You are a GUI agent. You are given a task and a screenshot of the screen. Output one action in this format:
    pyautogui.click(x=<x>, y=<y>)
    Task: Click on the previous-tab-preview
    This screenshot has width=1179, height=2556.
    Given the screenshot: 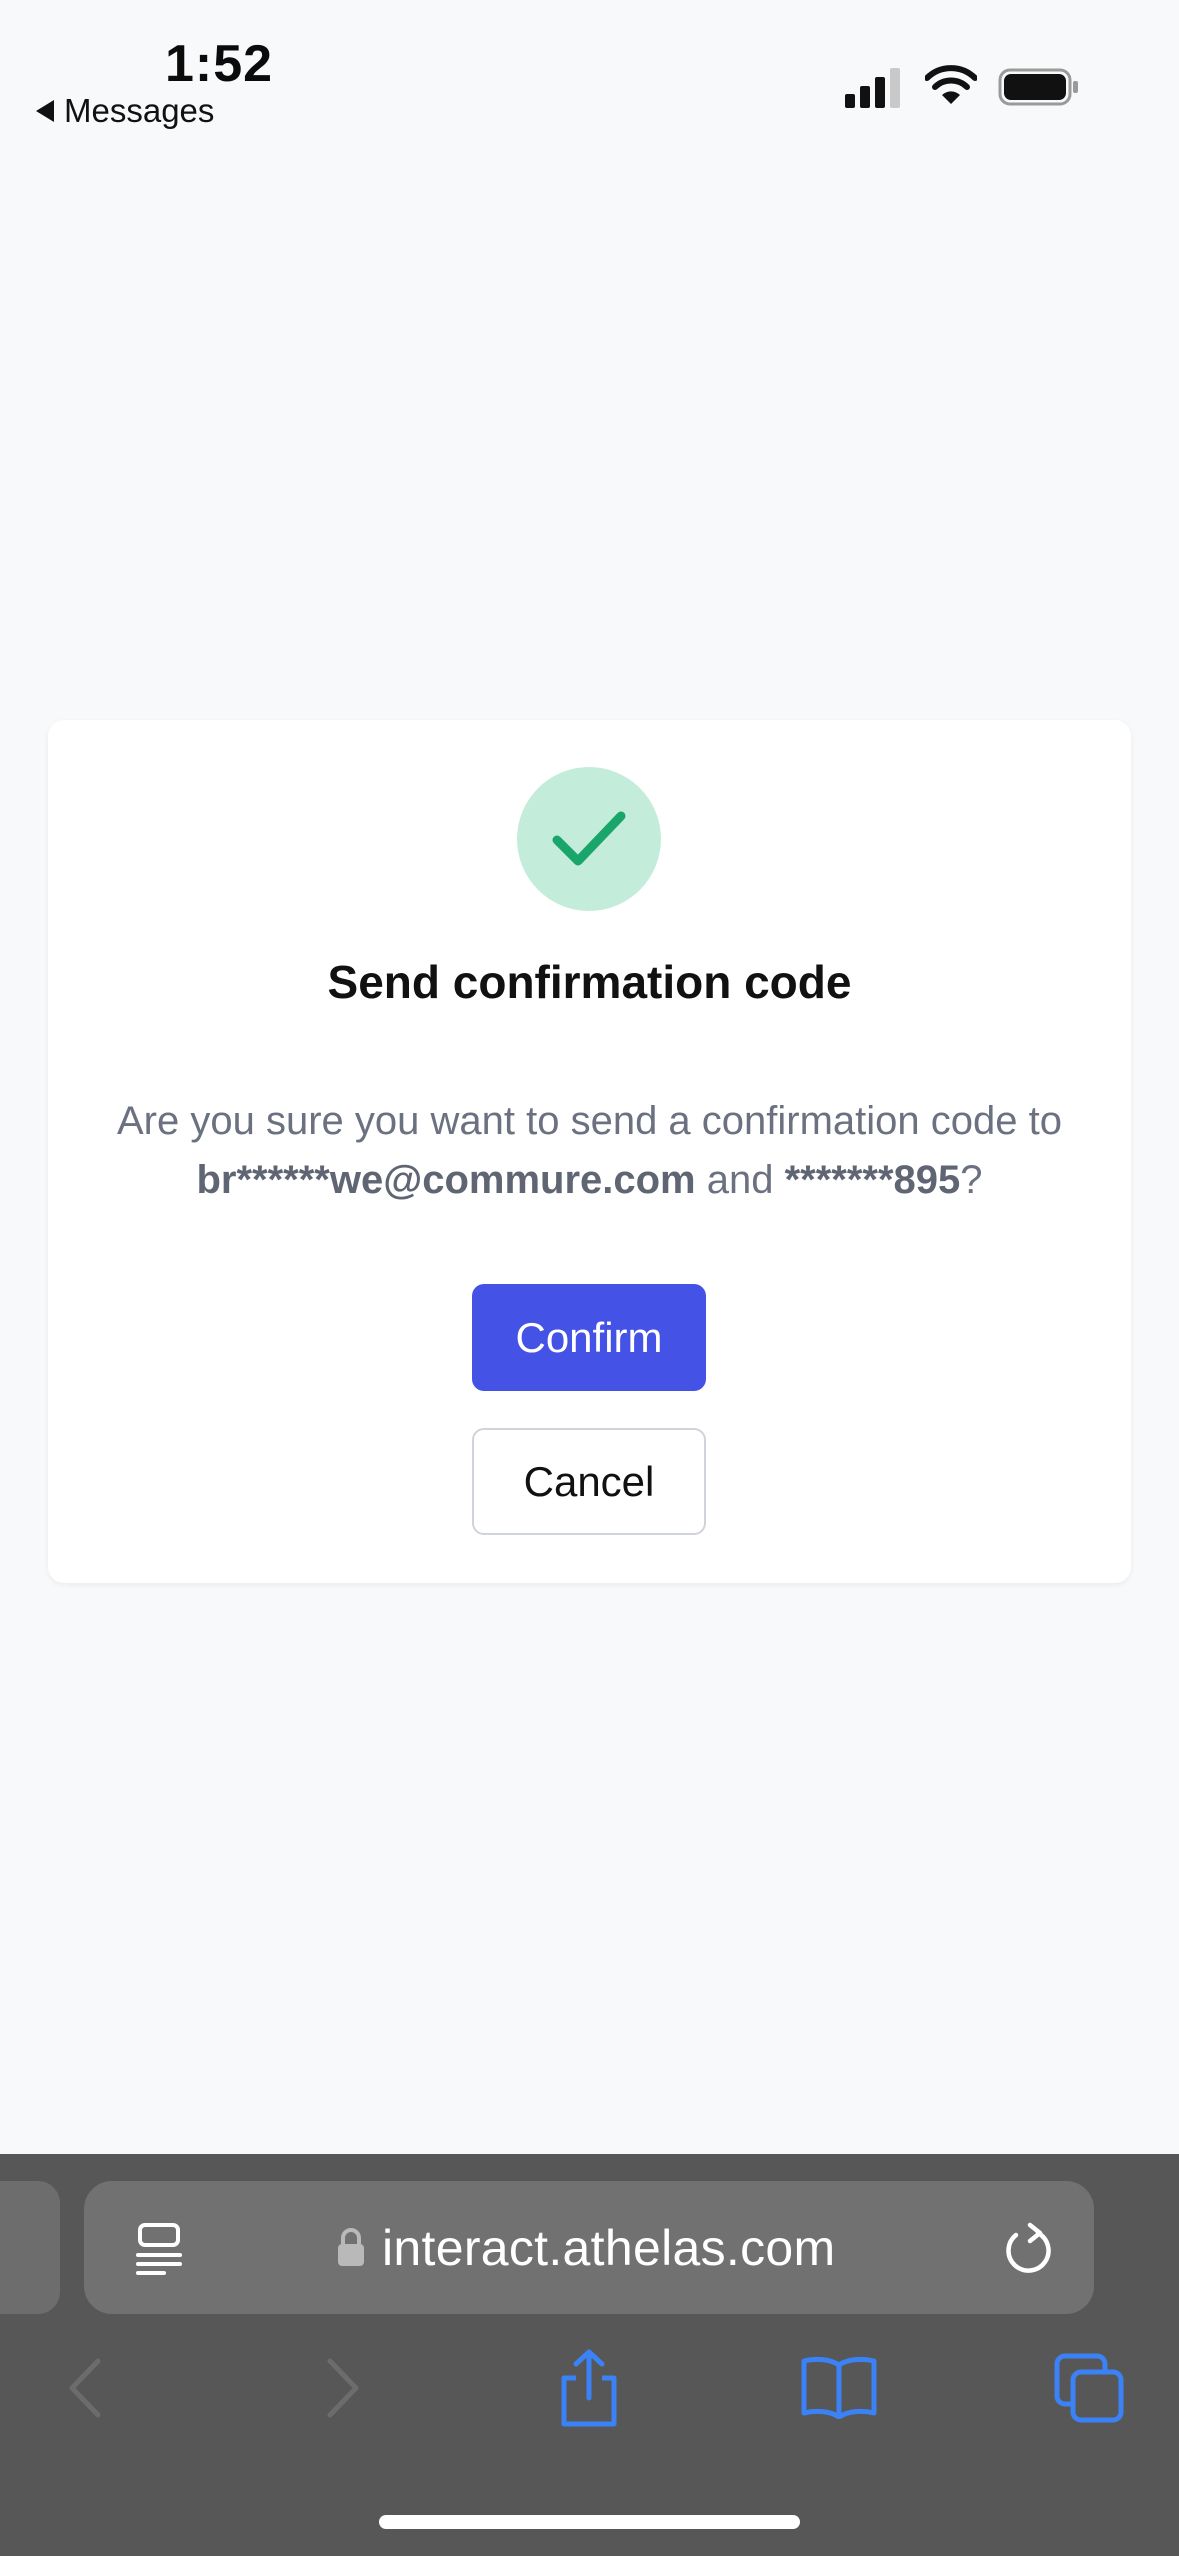 What is the action you would take?
    pyautogui.click(x=30, y=2247)
    